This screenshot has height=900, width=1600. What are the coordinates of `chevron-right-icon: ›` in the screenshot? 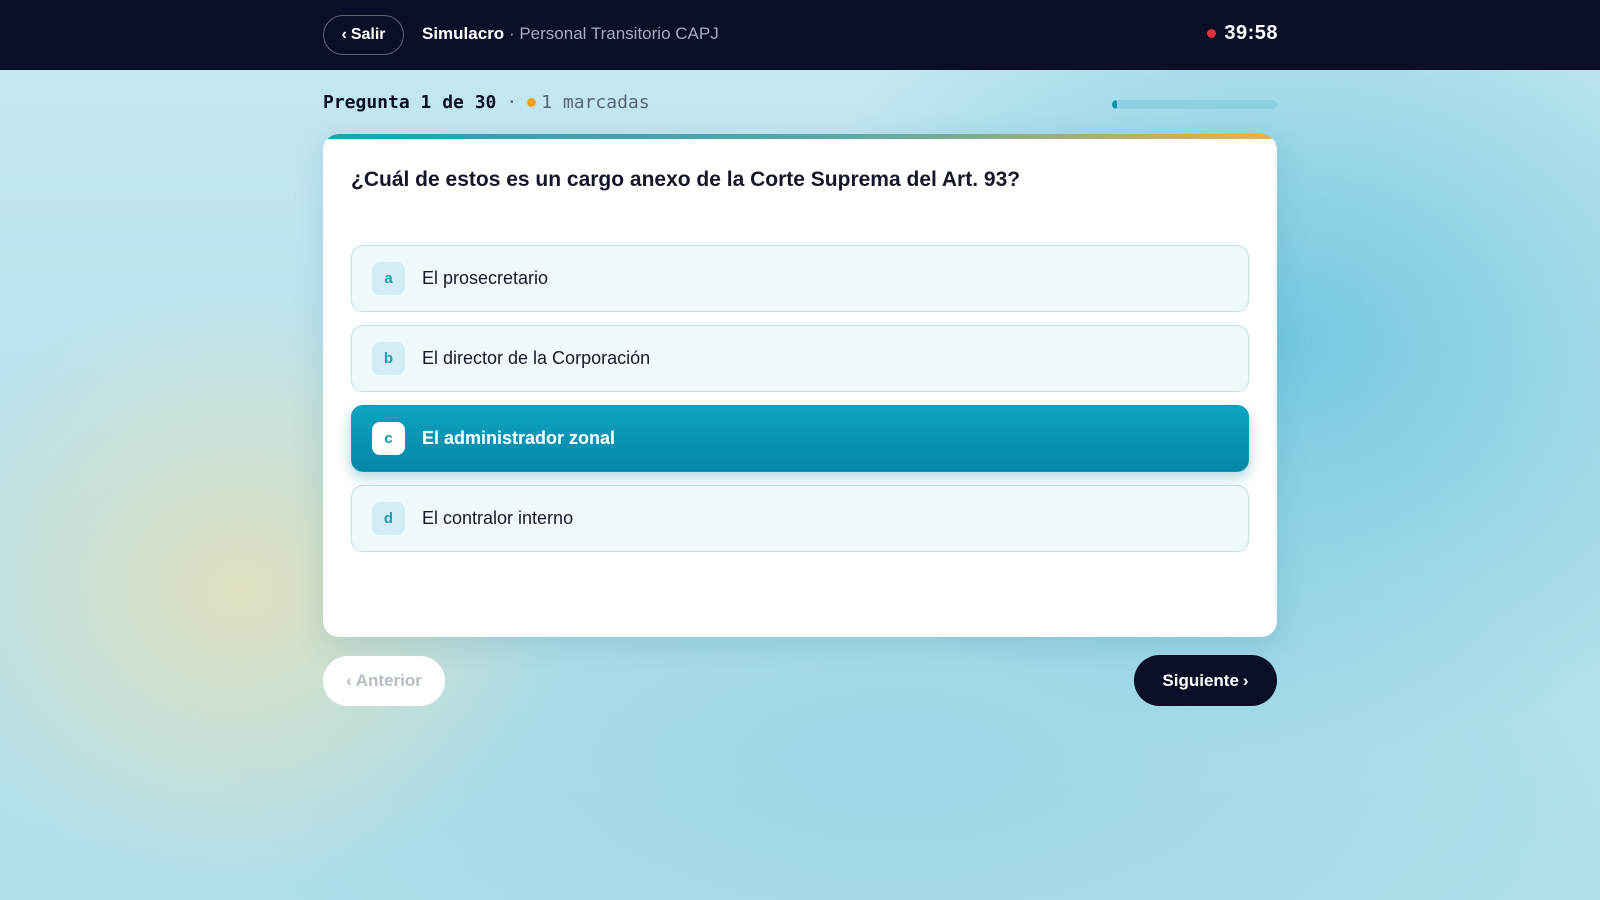 It's located at (1245, 680).